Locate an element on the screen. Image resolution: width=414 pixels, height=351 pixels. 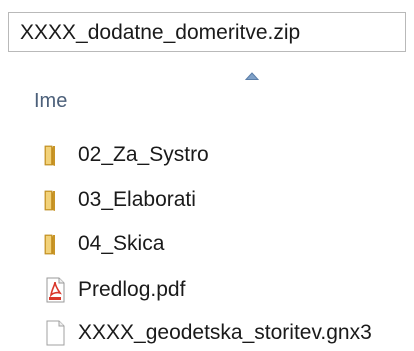
list-item-label: Predlog.pdf is located at coordinates (132, 289).